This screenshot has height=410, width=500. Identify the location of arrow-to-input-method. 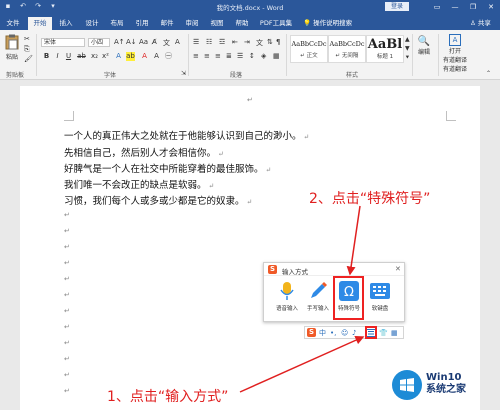
(302, 364).